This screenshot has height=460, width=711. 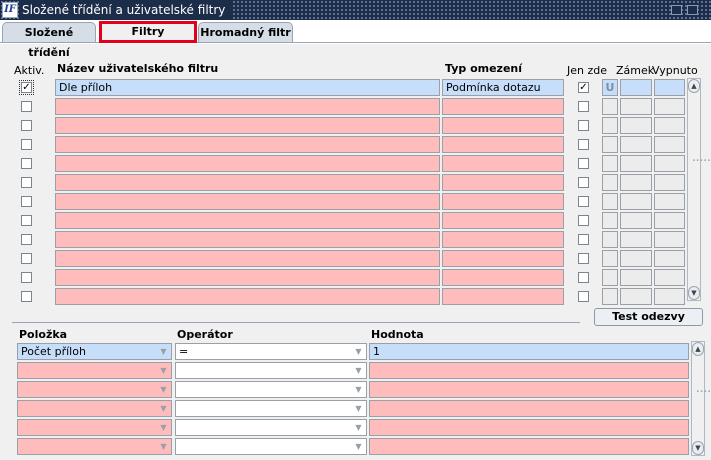 I want to click on value-field: 1, so click(x=529, y=351).